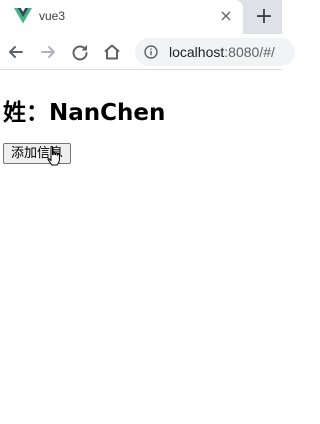  I want to click on reload-icon, so click(80, 53).